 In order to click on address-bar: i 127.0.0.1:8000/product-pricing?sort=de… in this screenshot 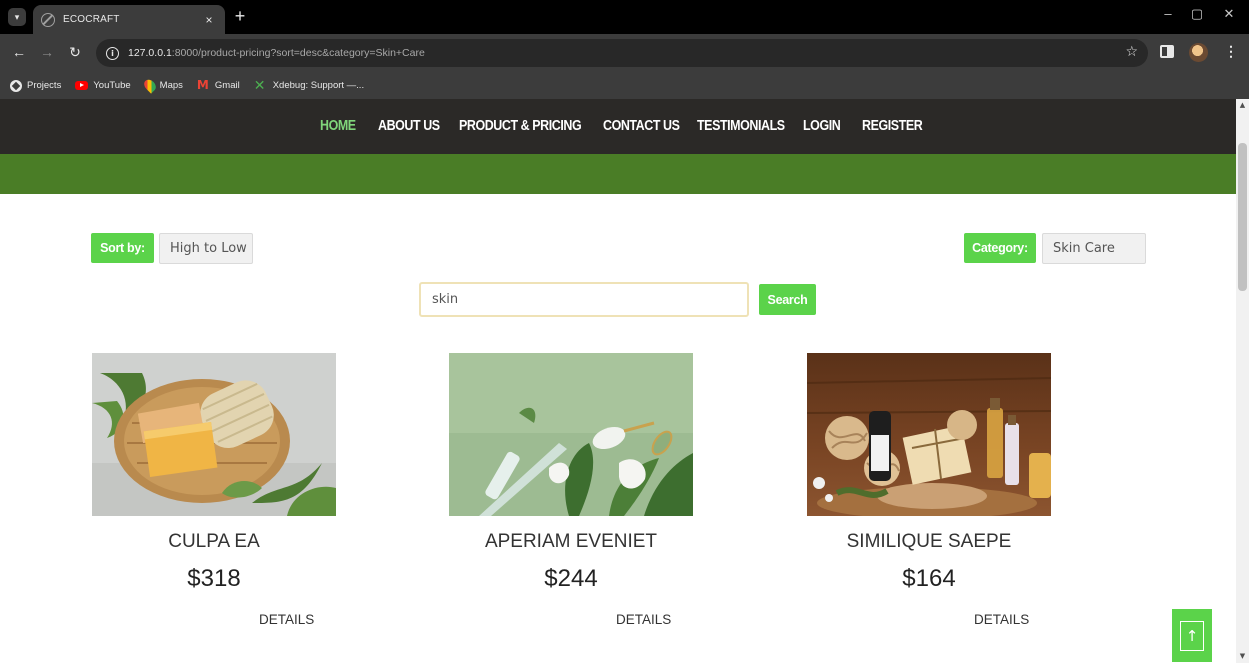, I will do `click(622, 53)`.